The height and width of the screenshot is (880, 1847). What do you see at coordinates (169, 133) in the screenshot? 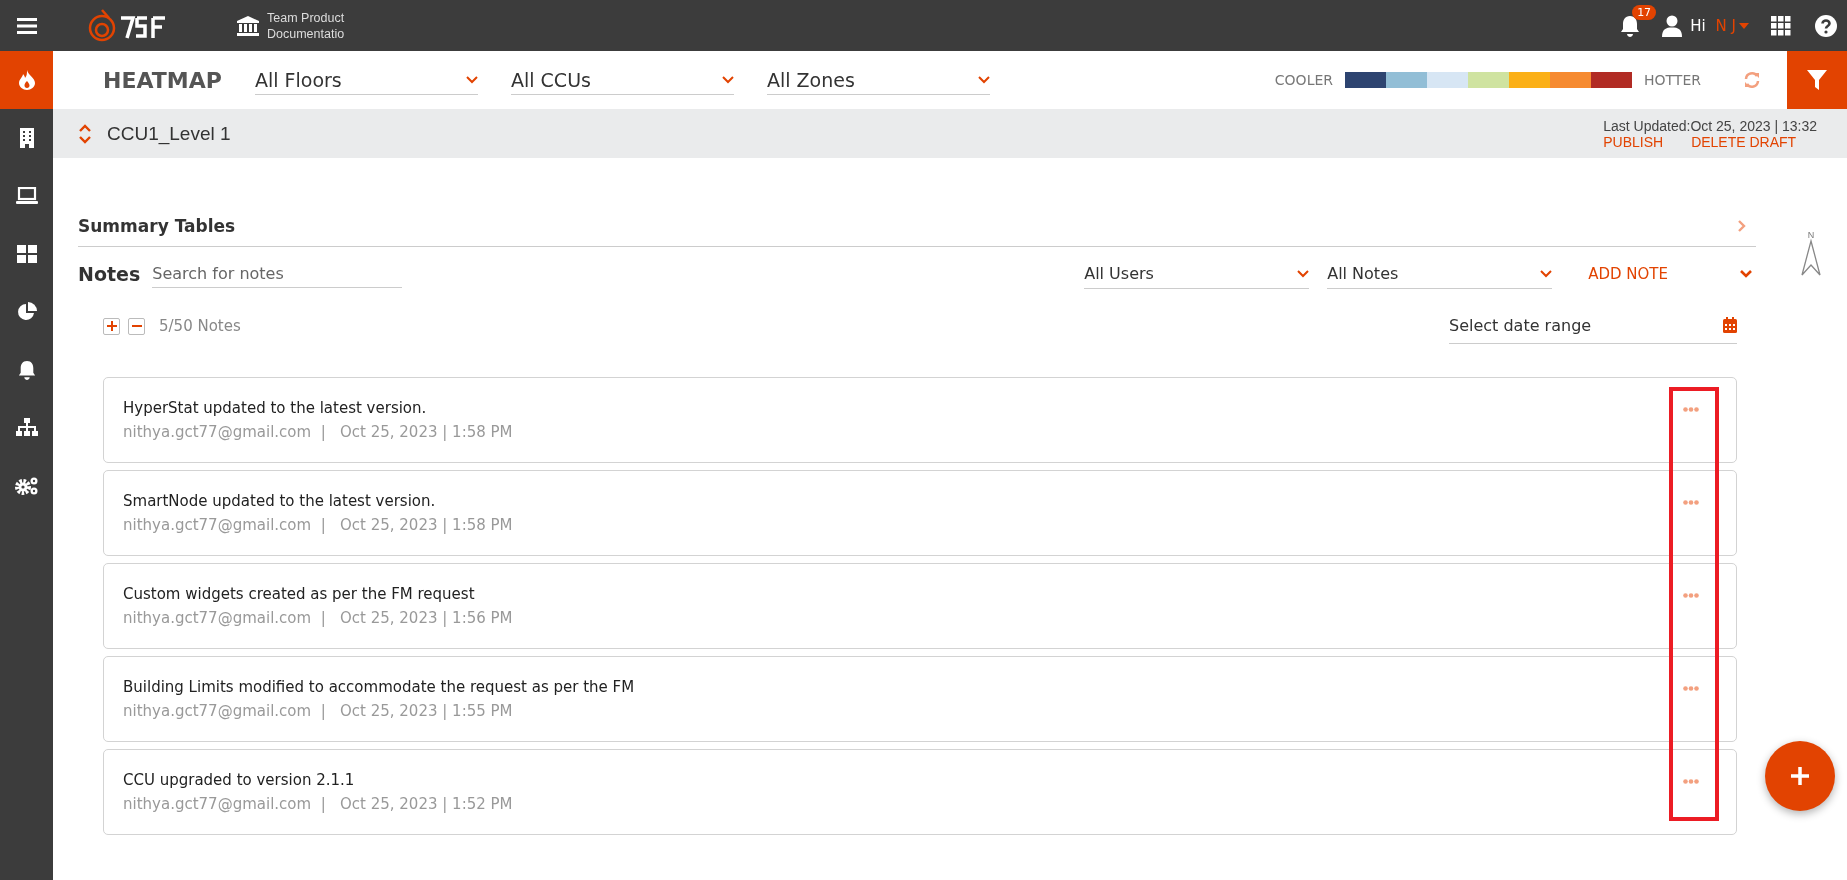
I see `ccu-name: CCU1_Level 1` at bounding box center [169, 133].